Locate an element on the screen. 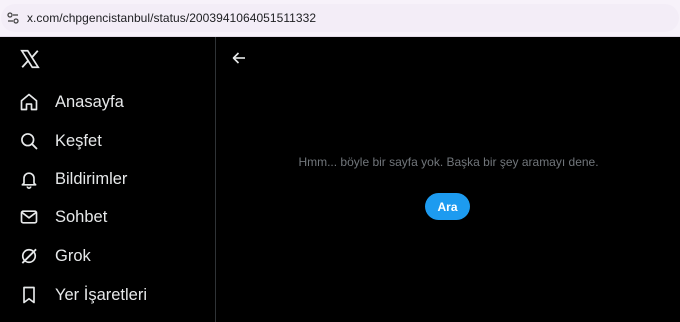 The height and width of the screenshot is (322, 680). home-icon is located at coordinates (29, 102).